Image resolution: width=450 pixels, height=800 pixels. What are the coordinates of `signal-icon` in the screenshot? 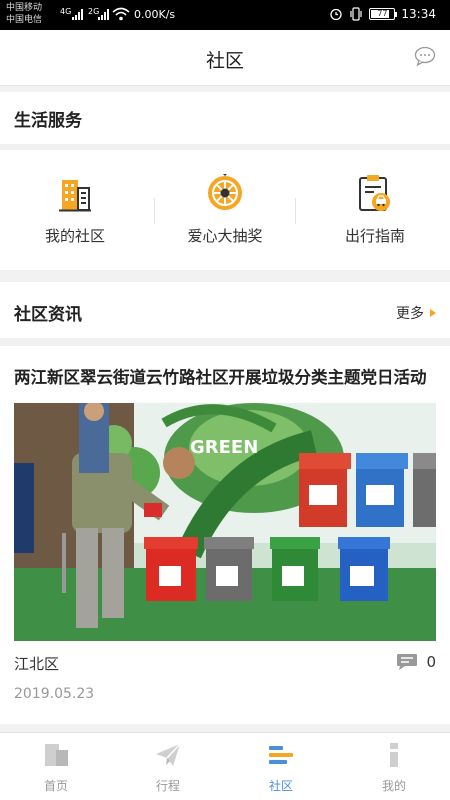 It's located at (77, 14).